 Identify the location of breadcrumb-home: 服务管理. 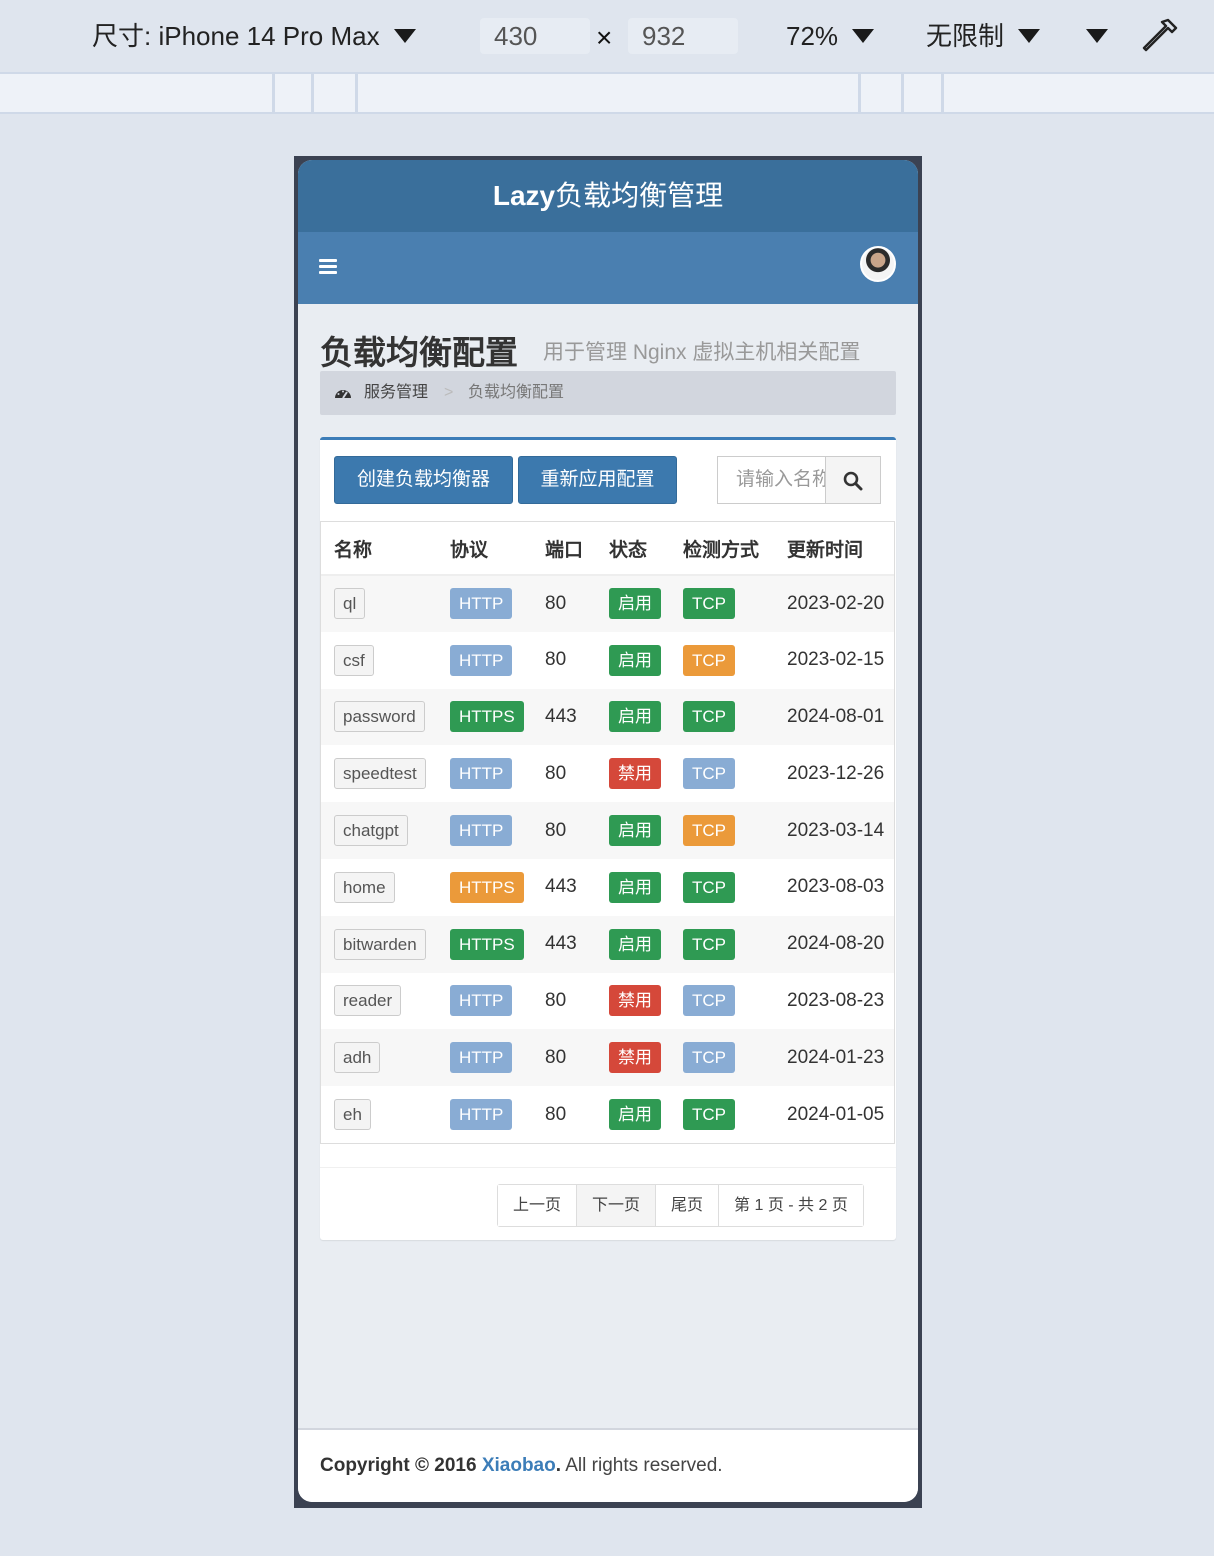
(396, 393).